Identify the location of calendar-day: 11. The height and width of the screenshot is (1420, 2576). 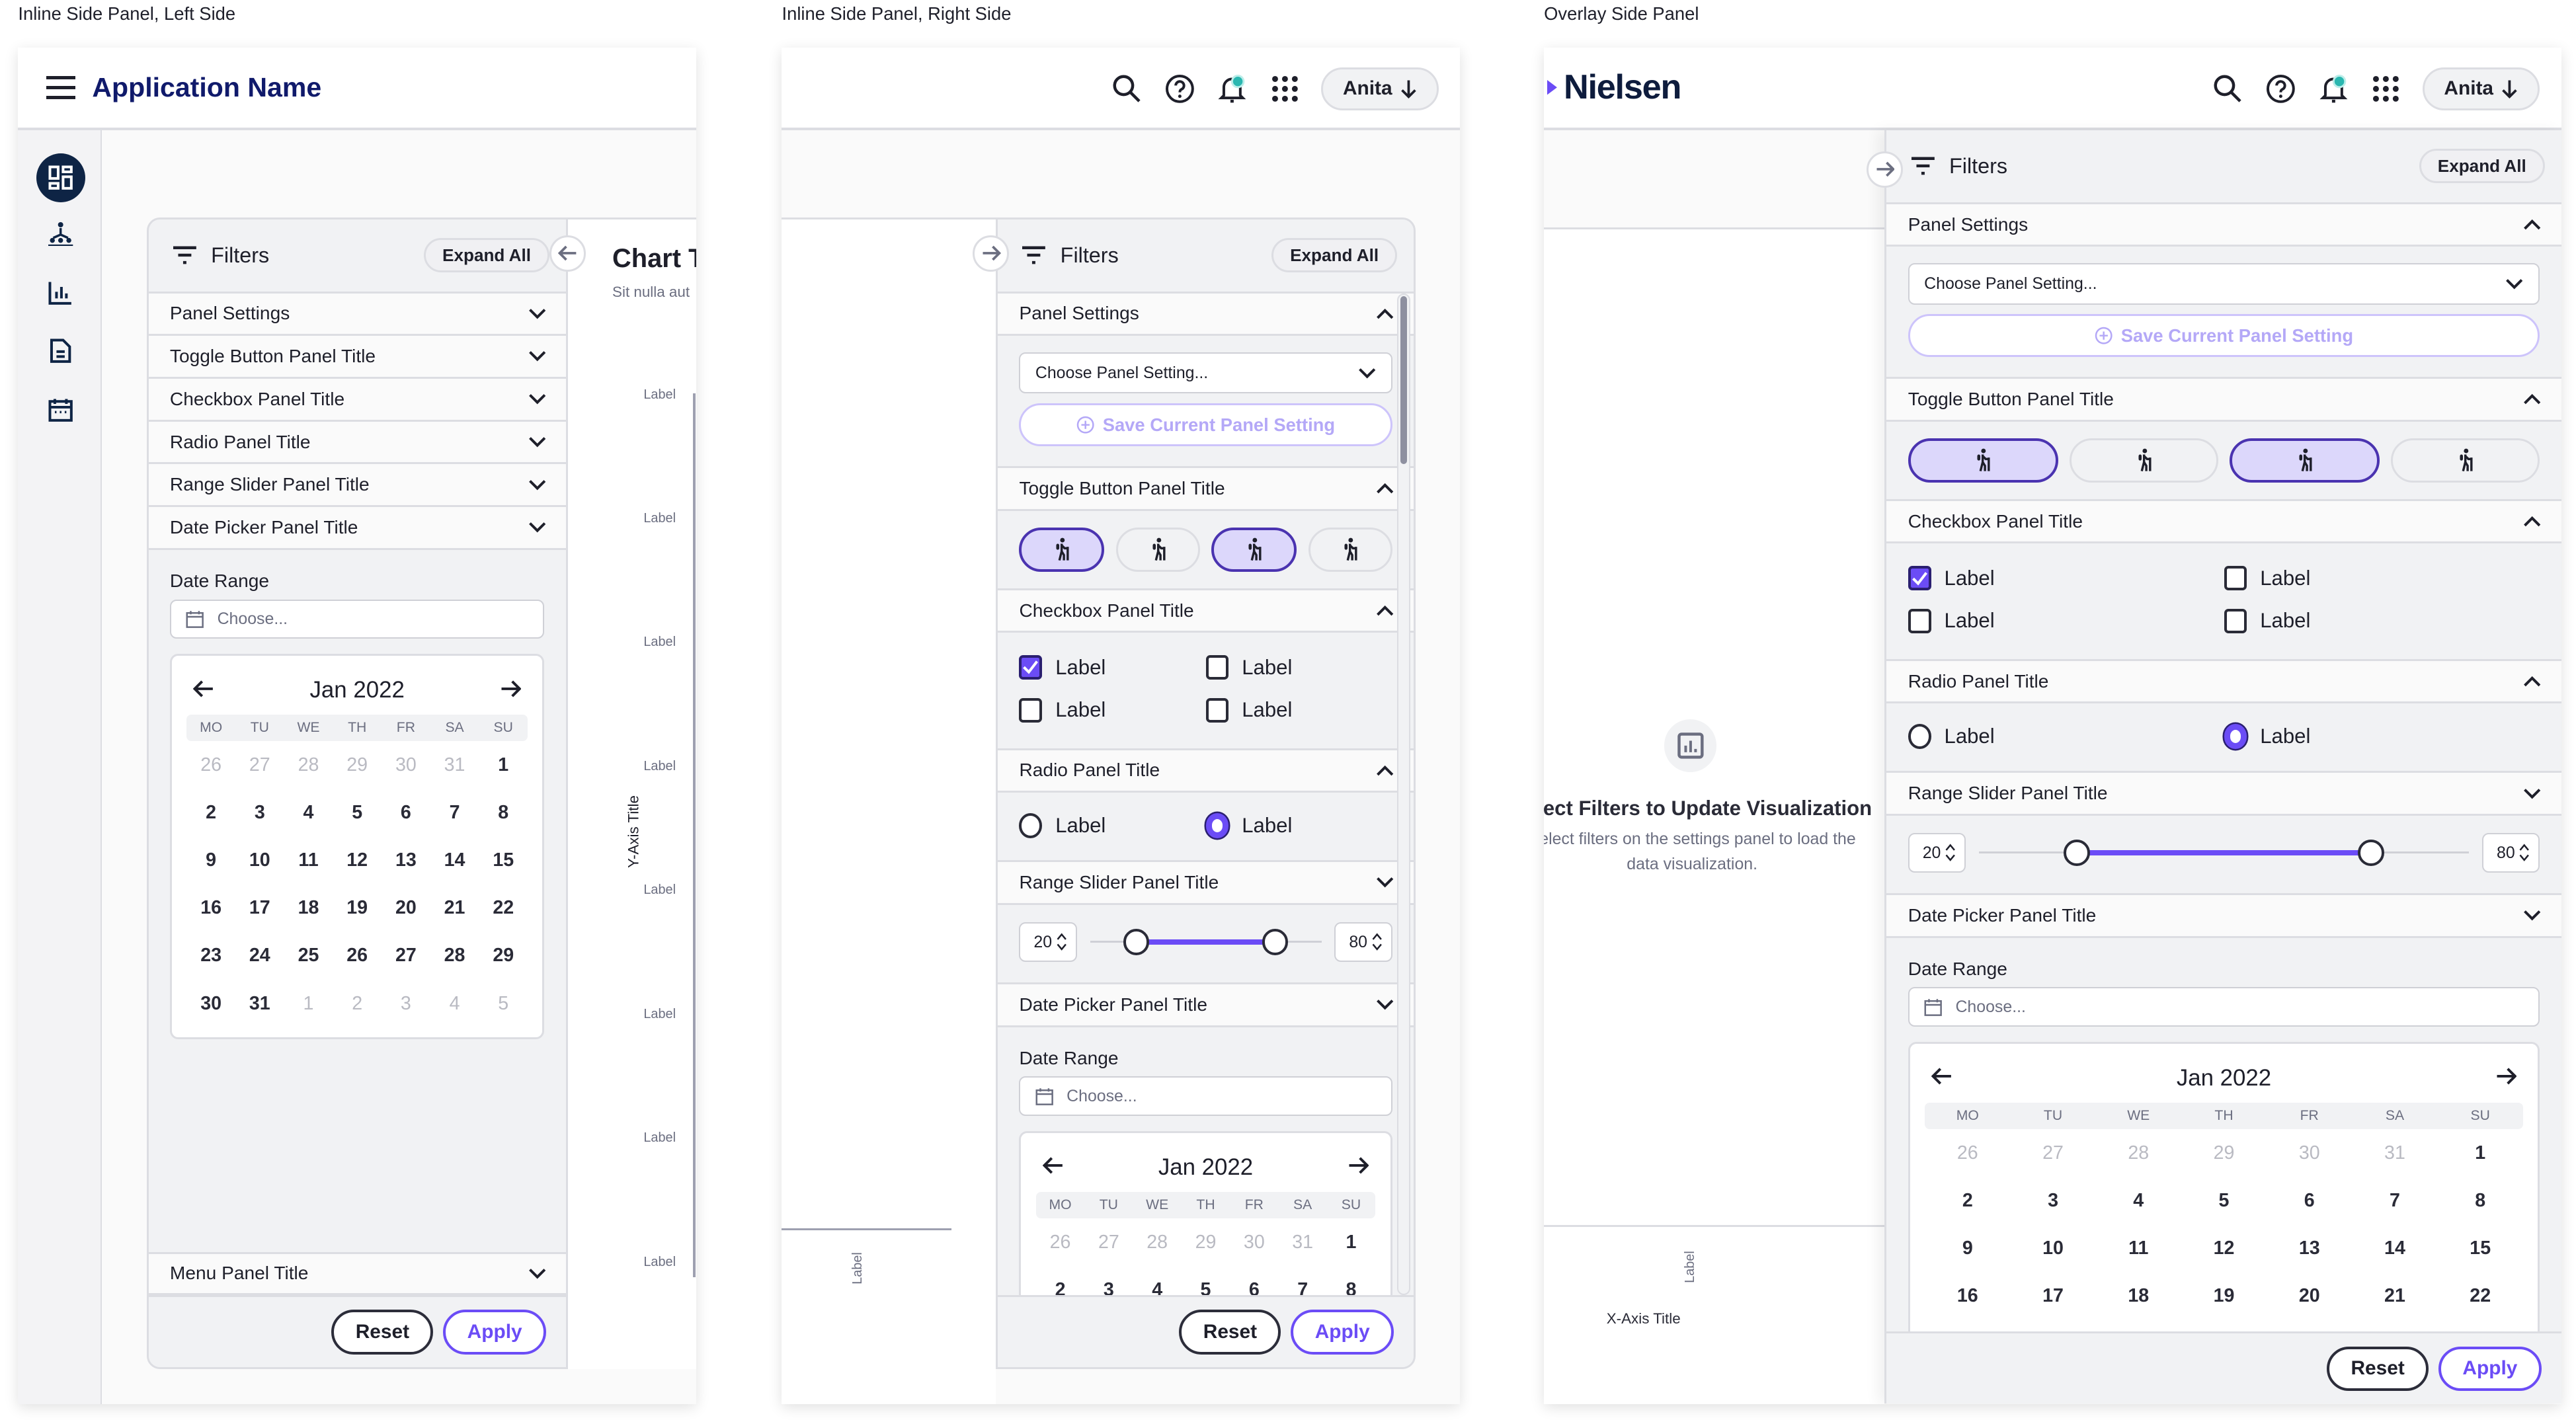
(309, 860).